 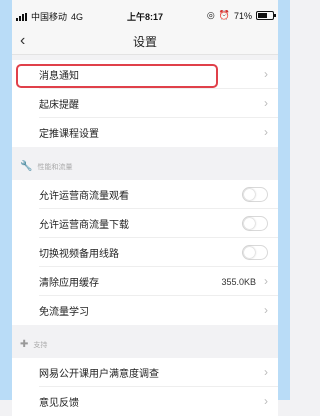 I want to click on row-course-push-settings: 定推课程设置 ›, so click(x=145, y=132).